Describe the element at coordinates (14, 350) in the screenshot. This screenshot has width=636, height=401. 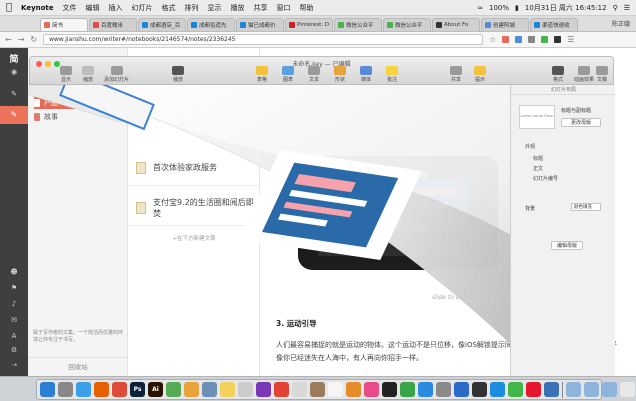
I see `settings-icon: ⚙` at that location.